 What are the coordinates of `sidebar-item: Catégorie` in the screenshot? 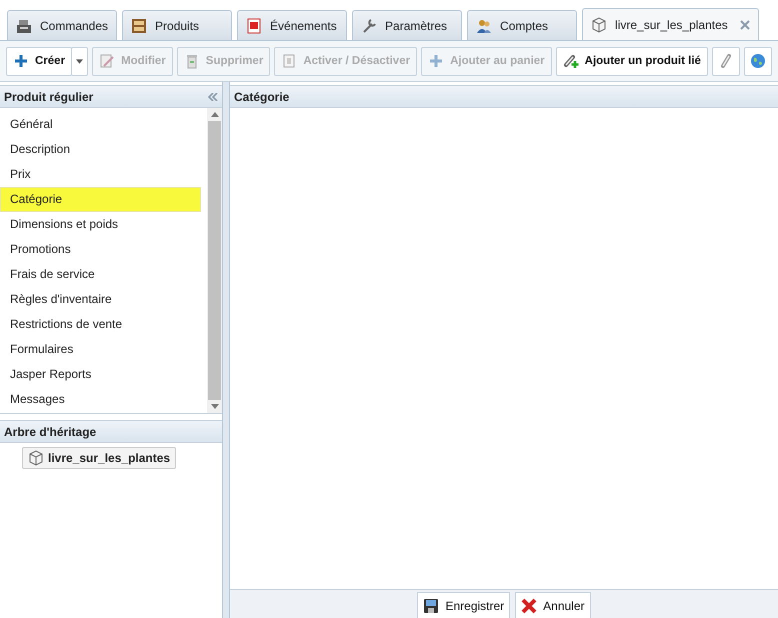 It's located at (100, 199).